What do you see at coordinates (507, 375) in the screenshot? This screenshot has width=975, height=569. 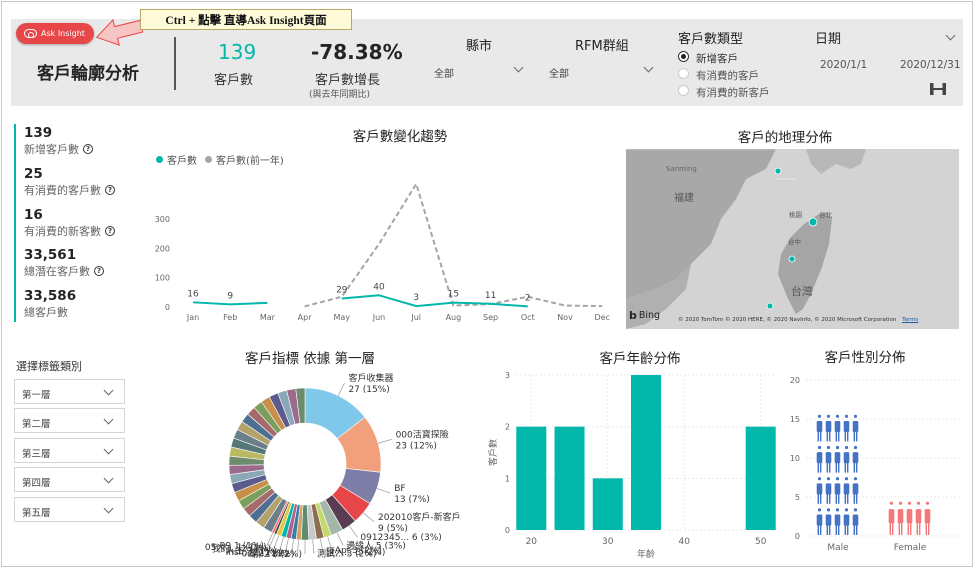 I see `y-tick-label: 3` at bounding box center [507, 375].